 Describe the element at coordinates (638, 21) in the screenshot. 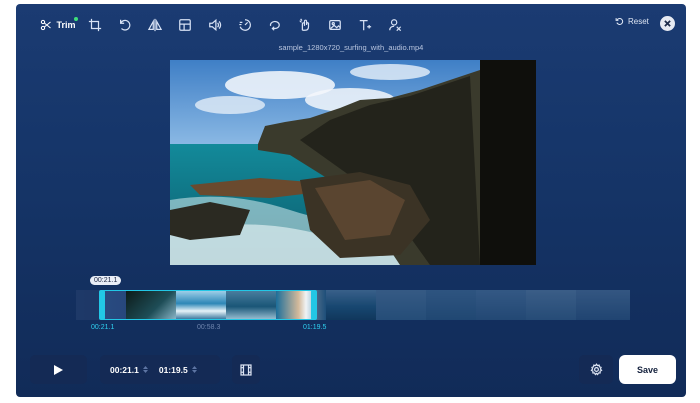

I see `reset-label: Reset` at that location.